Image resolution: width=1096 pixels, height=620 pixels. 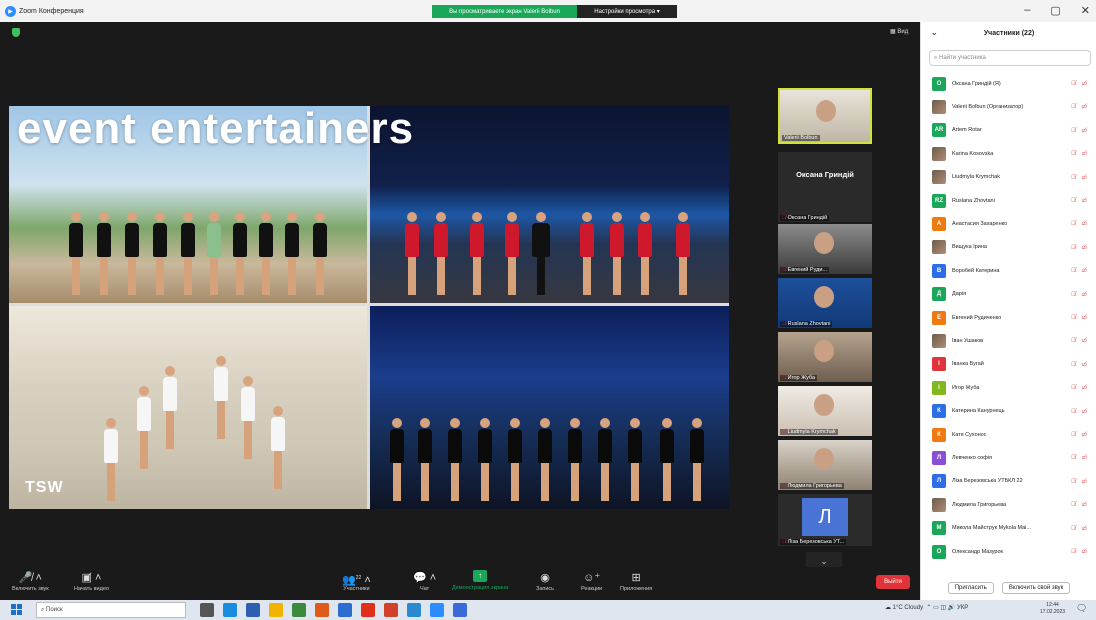 What do you see at coordinates (1008, 270) in the screenshot?
I see `participant-row: В Воробей Катерина 🎙̸ ▭̸` at bounding box center [1008, 270].